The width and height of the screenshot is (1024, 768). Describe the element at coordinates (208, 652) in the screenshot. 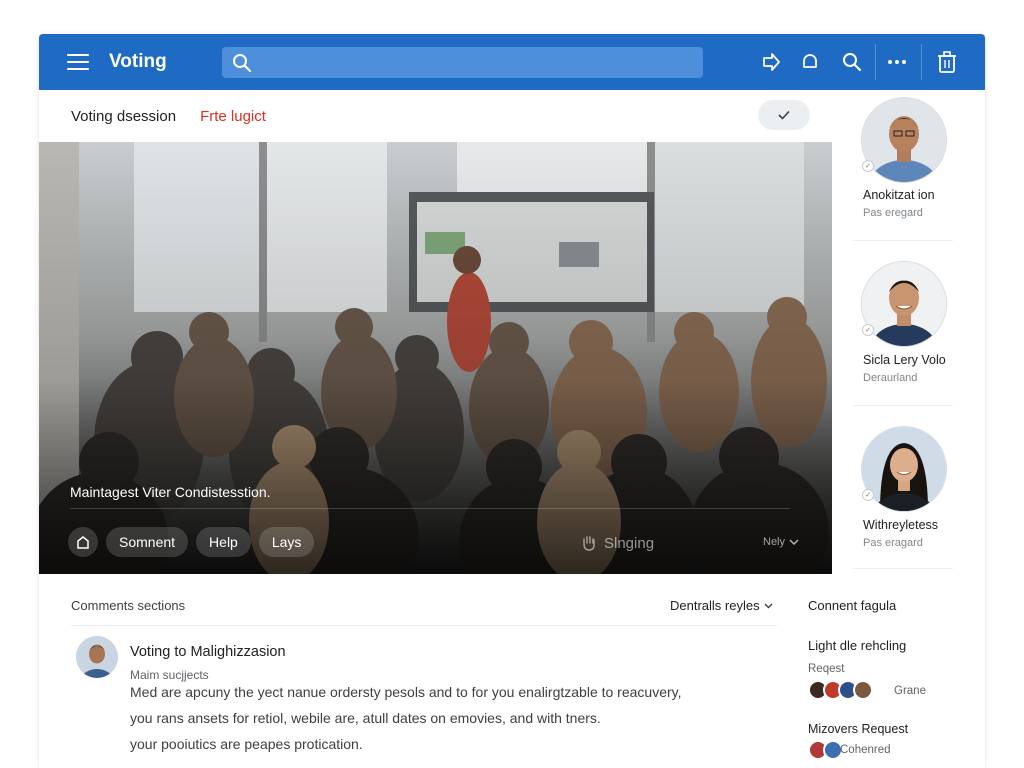

I see `comment-title: Voting to Malighizzasion` at that location.